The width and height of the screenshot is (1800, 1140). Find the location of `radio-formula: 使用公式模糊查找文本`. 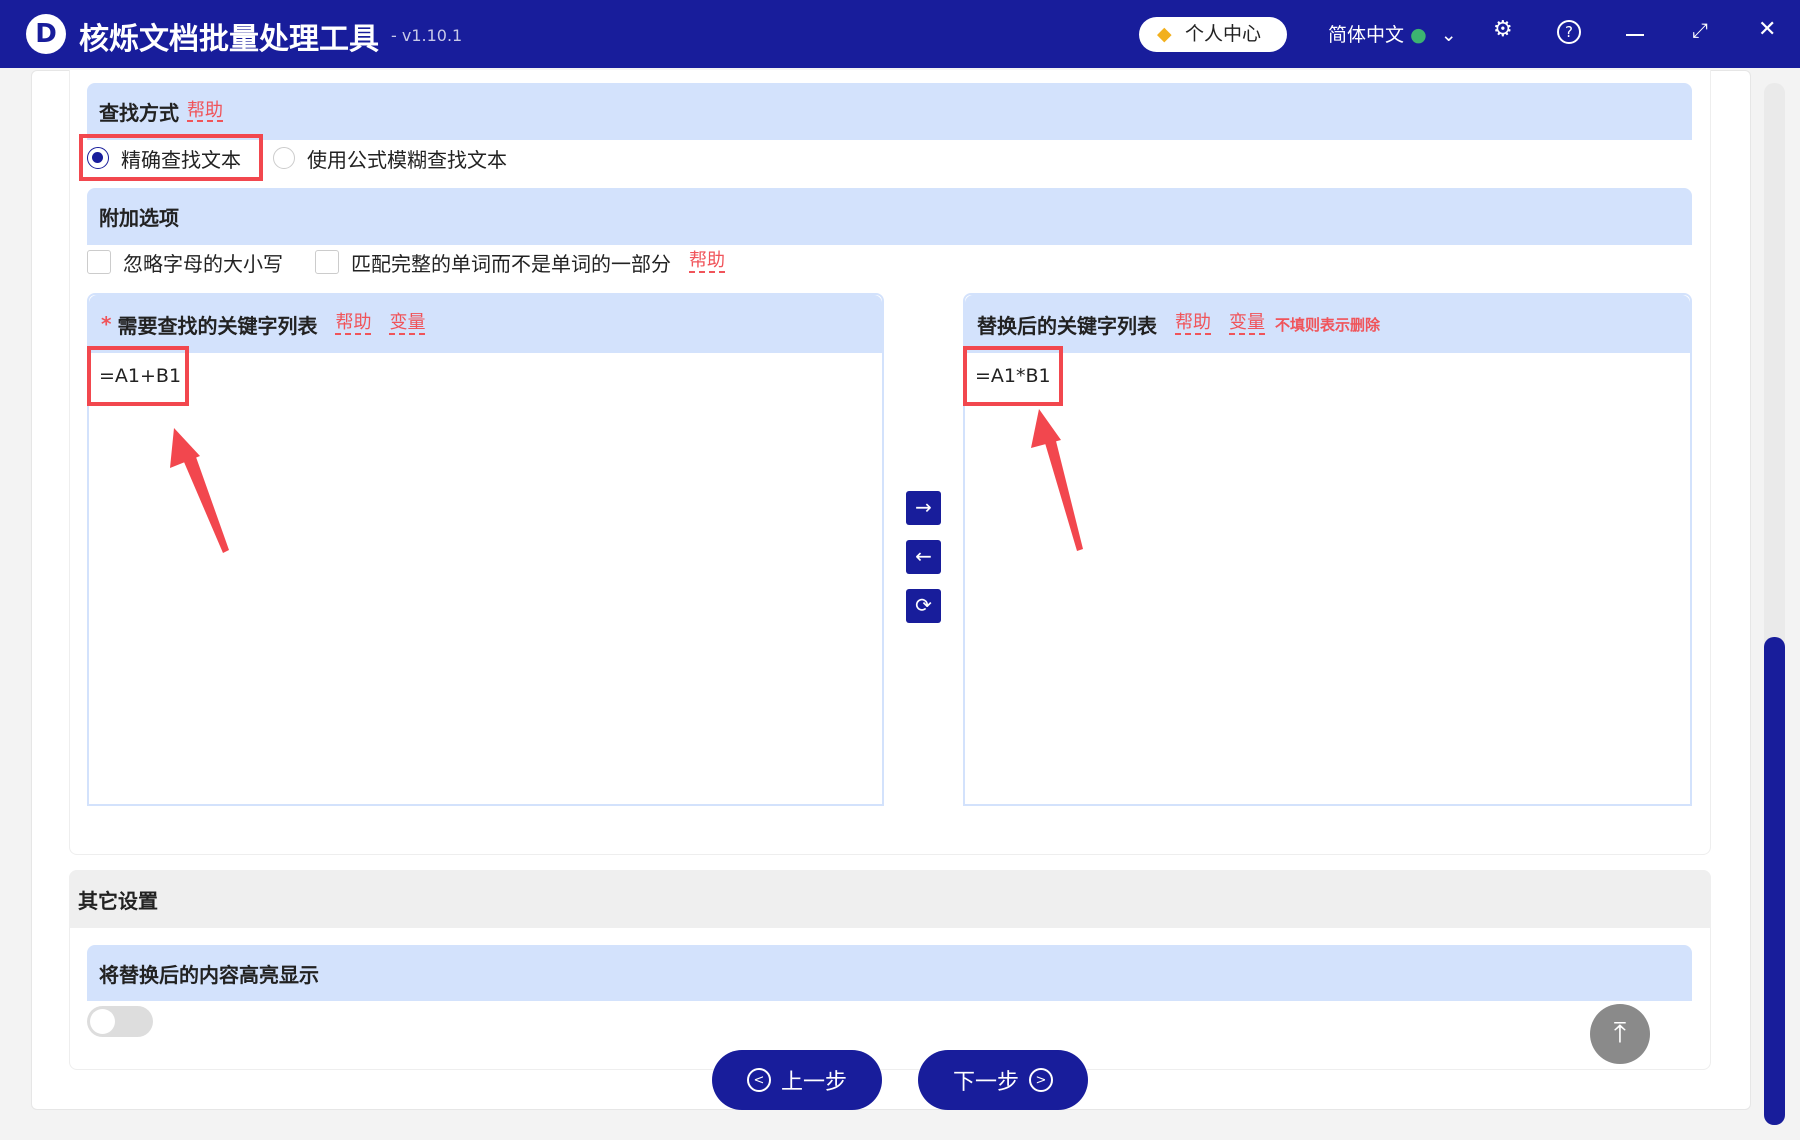

radio-formula: 使用公式模糊查找文本 is located at coordinates (390, 158).